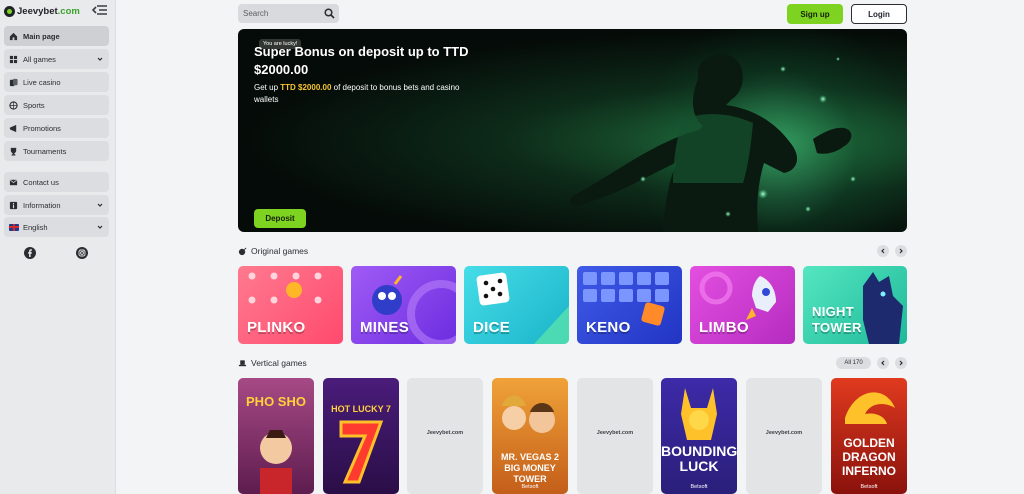 This screenshot has width=1024, height=494. What do you see at coordinates (13, 182) in the screenshot?
I see `mail-icon` at bounding box center [13, 182].